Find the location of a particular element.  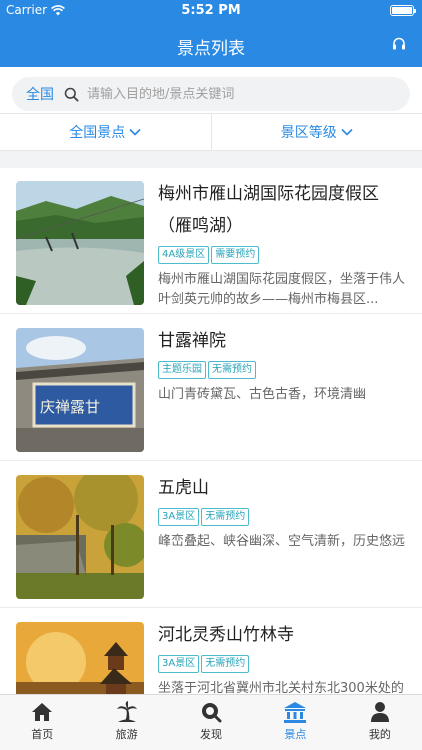

spot-description: 山门青砖黛瓦、古色古香，环境清幽 is located at coordinates (262, 394).